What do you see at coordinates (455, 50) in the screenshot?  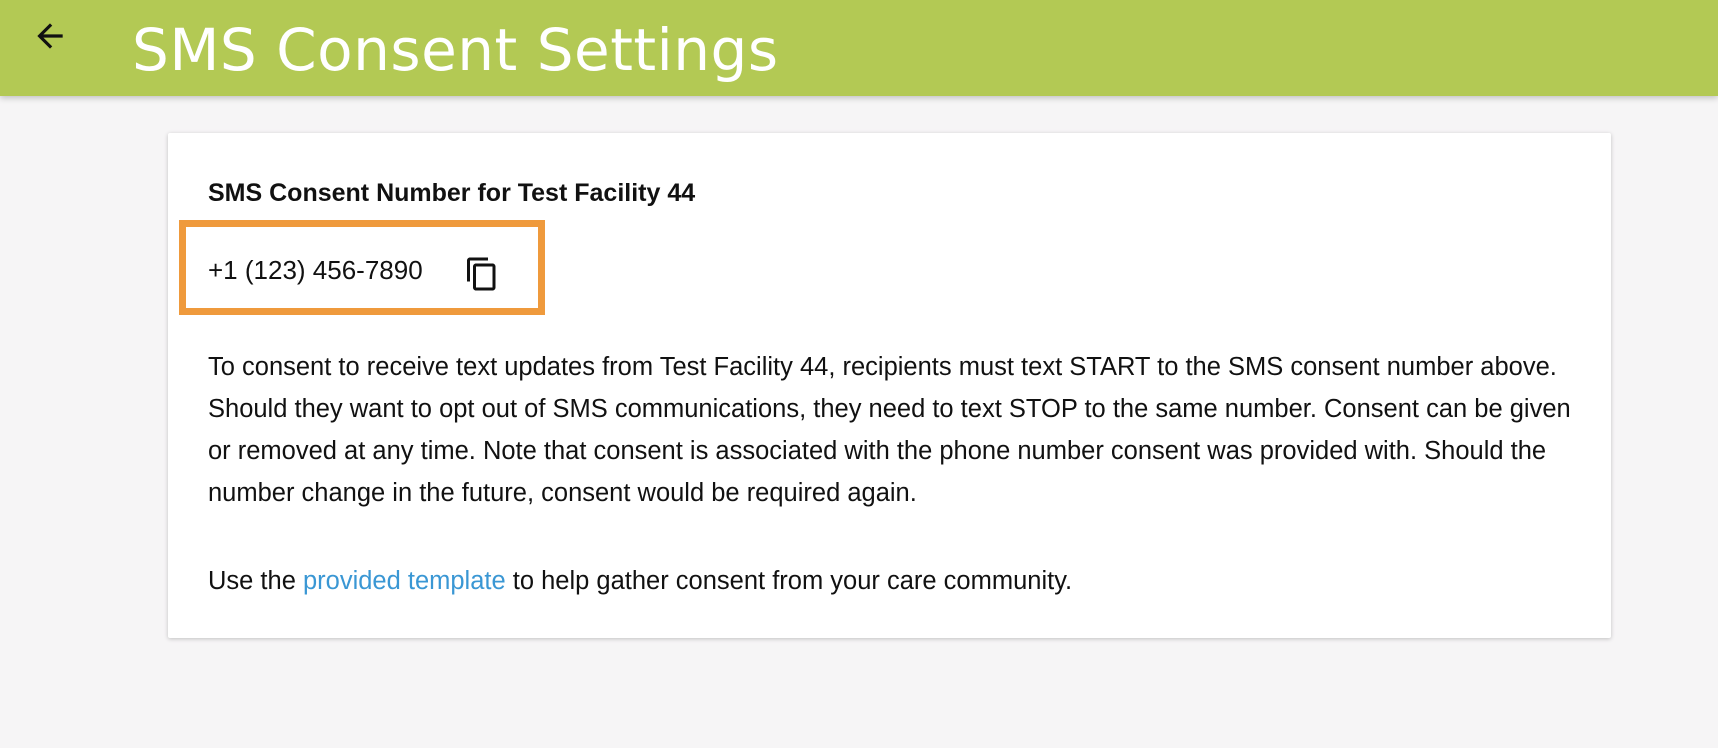 I see `page-title: SMS Consent Settings` at bounding box center [455, 50].